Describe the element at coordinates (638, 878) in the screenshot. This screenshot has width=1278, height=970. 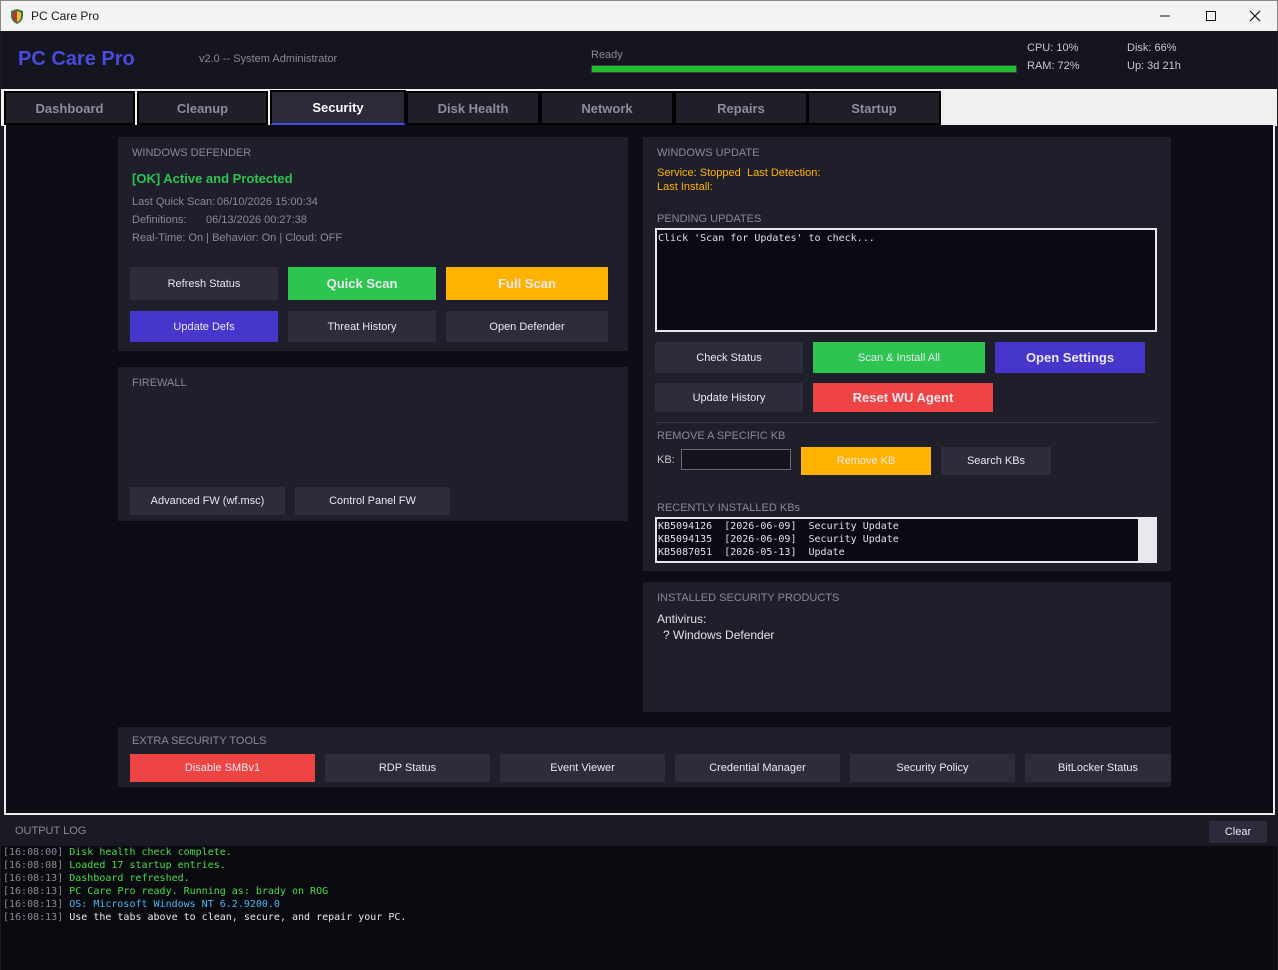
I see `log-line: [16:08:13] Dashboard refreshed.` at that location.